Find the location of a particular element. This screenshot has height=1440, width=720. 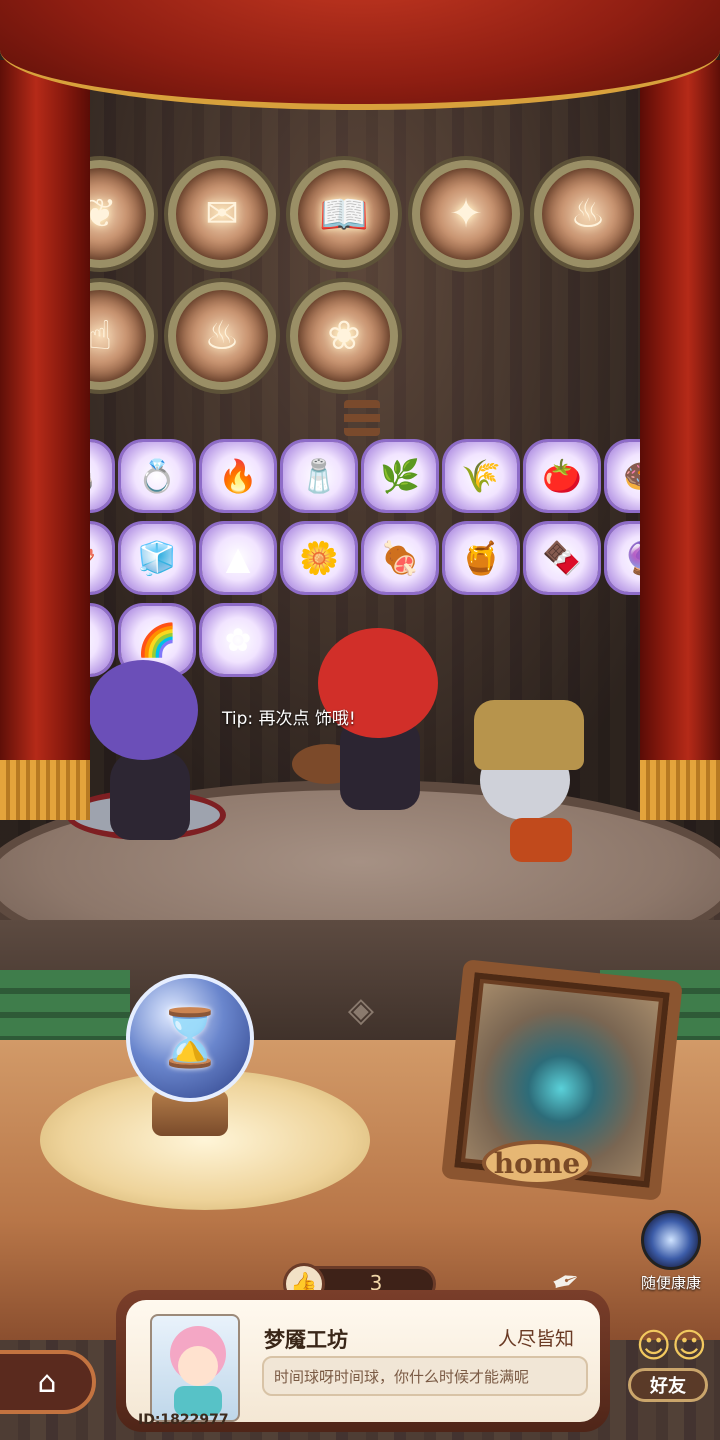

friends-icon: ☺☺ is located at coordinates (671, 1346).